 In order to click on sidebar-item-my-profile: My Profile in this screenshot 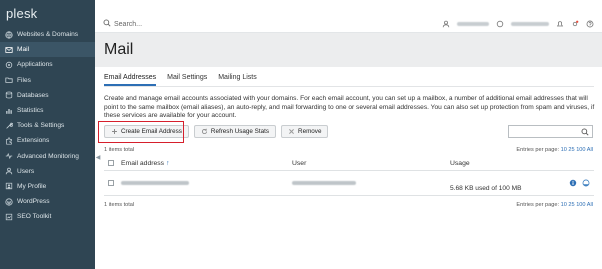, I will do `click(47, 186)`.